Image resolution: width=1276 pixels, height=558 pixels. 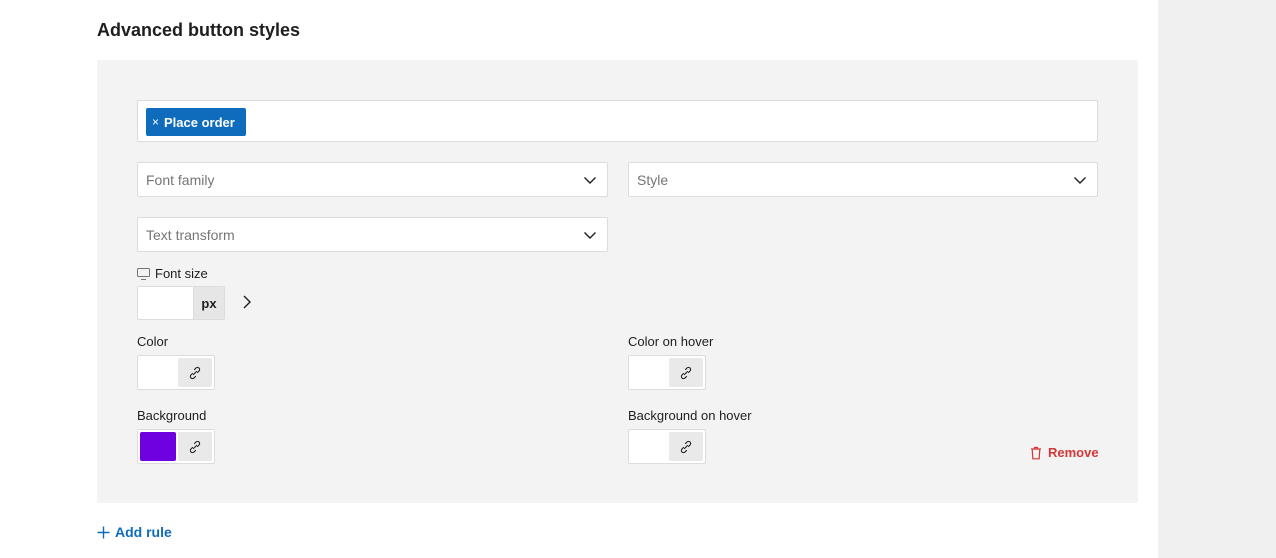 I want to click on token-remove-icon: ×, so click(x=155, y=122).